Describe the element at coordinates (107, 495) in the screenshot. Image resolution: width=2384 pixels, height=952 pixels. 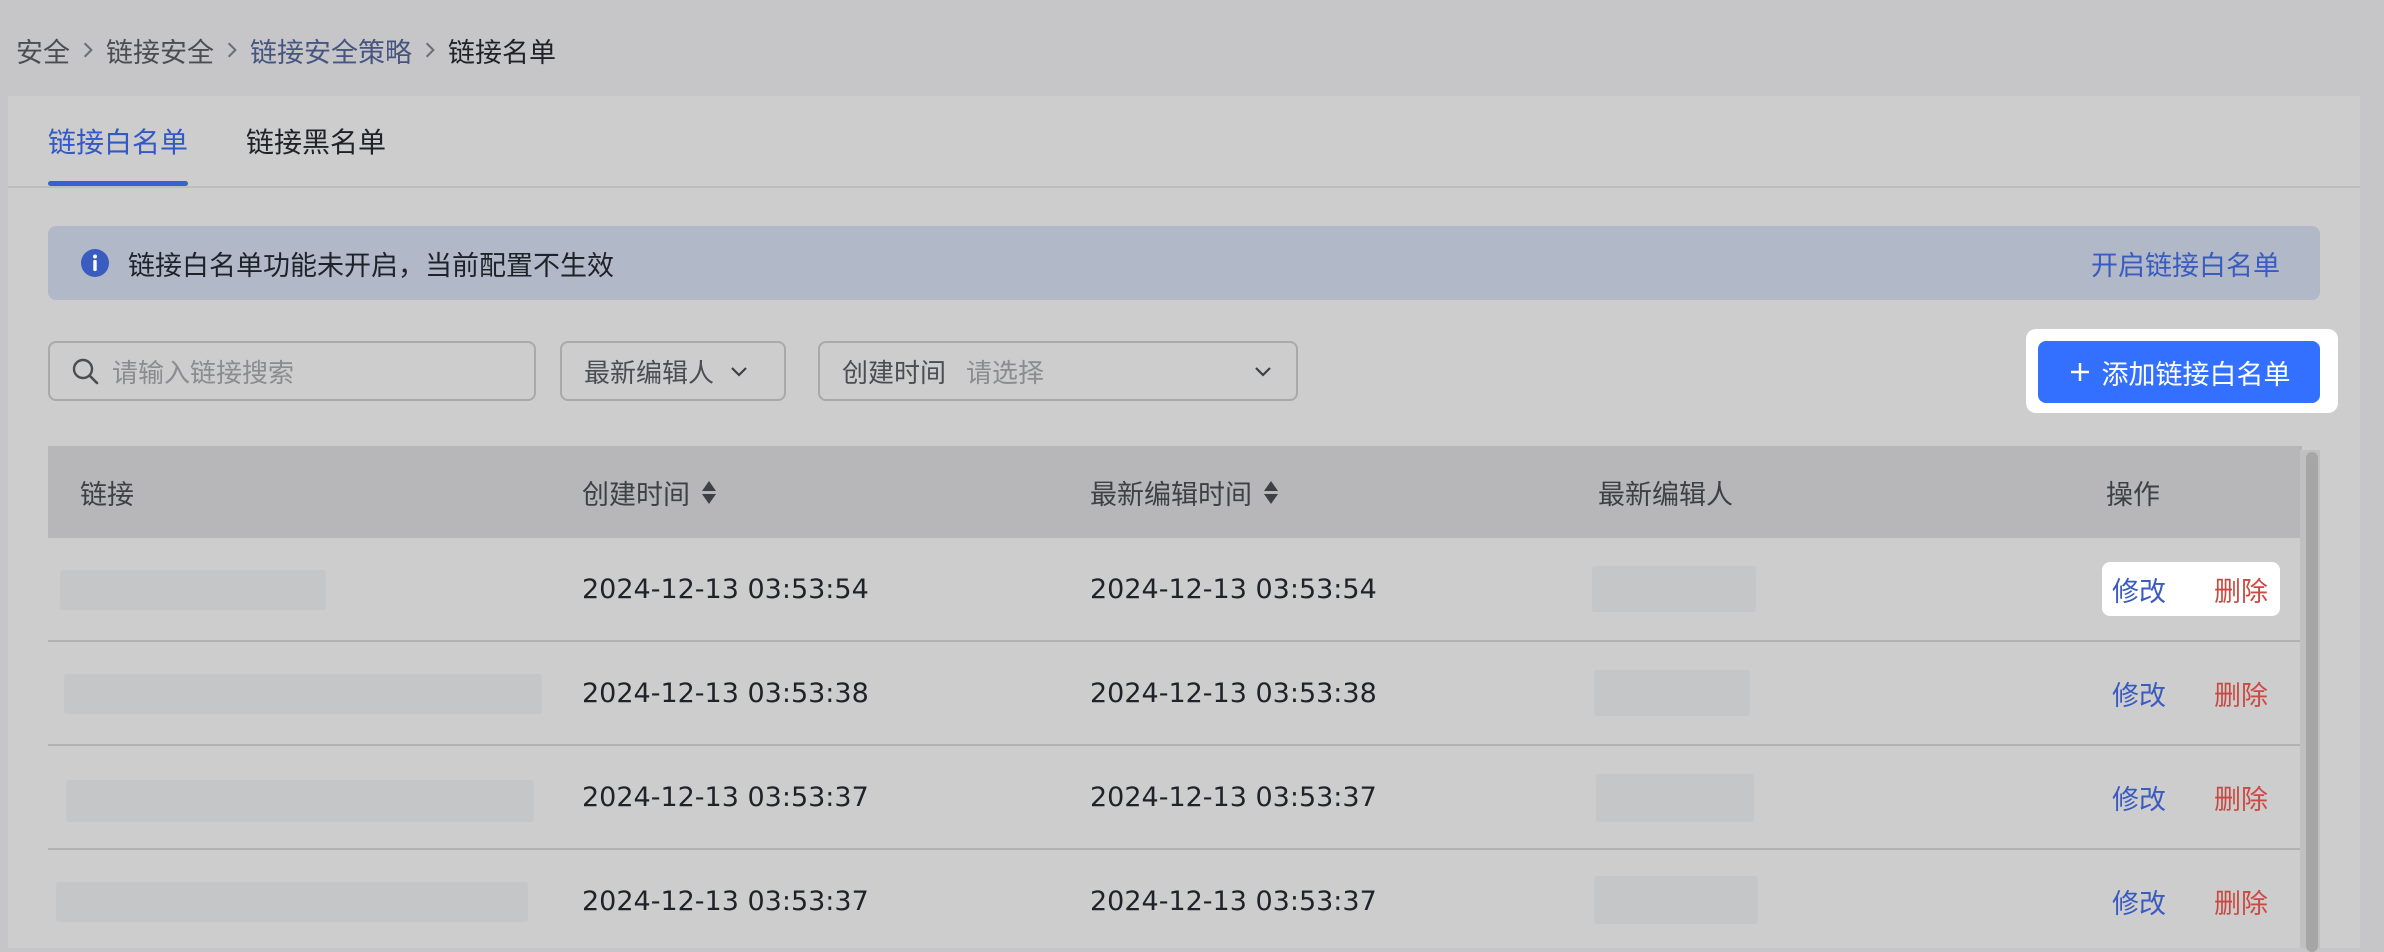
I see `column-header-link: 链接` at that location.